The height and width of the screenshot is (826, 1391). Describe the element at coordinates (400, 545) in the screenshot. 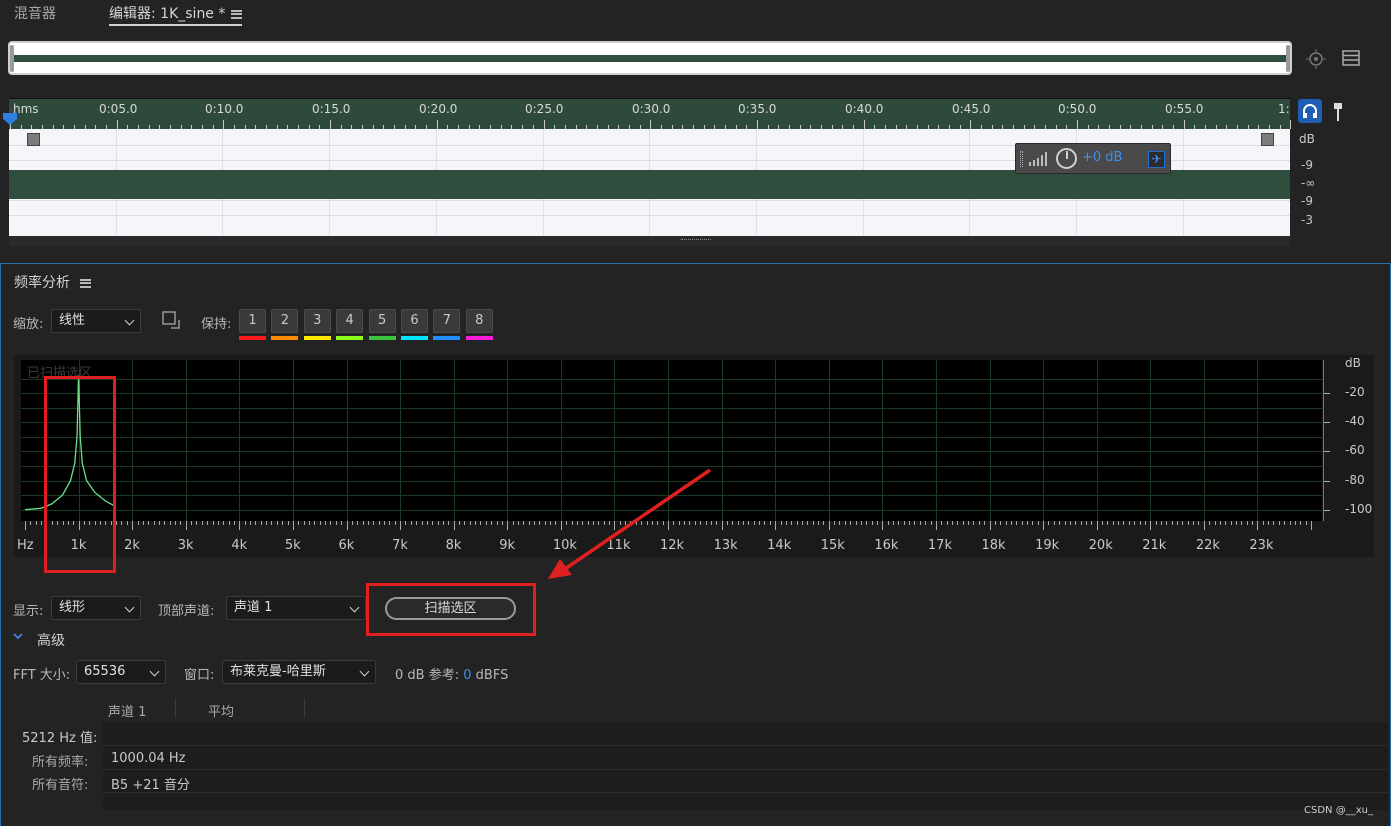

I see `x-tick-label: 7k` at that location.